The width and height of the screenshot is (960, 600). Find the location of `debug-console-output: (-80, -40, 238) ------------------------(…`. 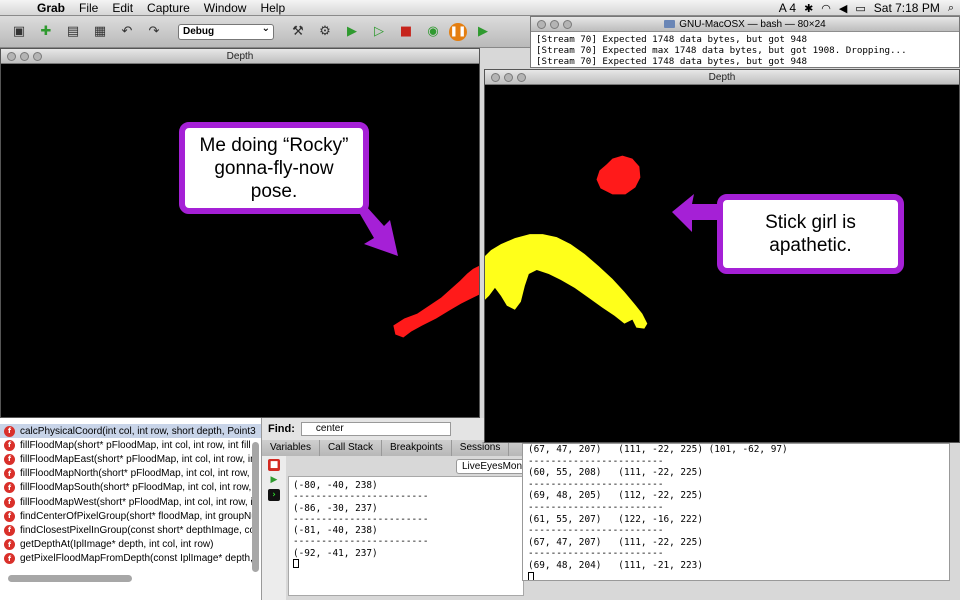

debug-console-output: (-80, -40, 238) ------------------------(… is located at coordinates (406, 536).